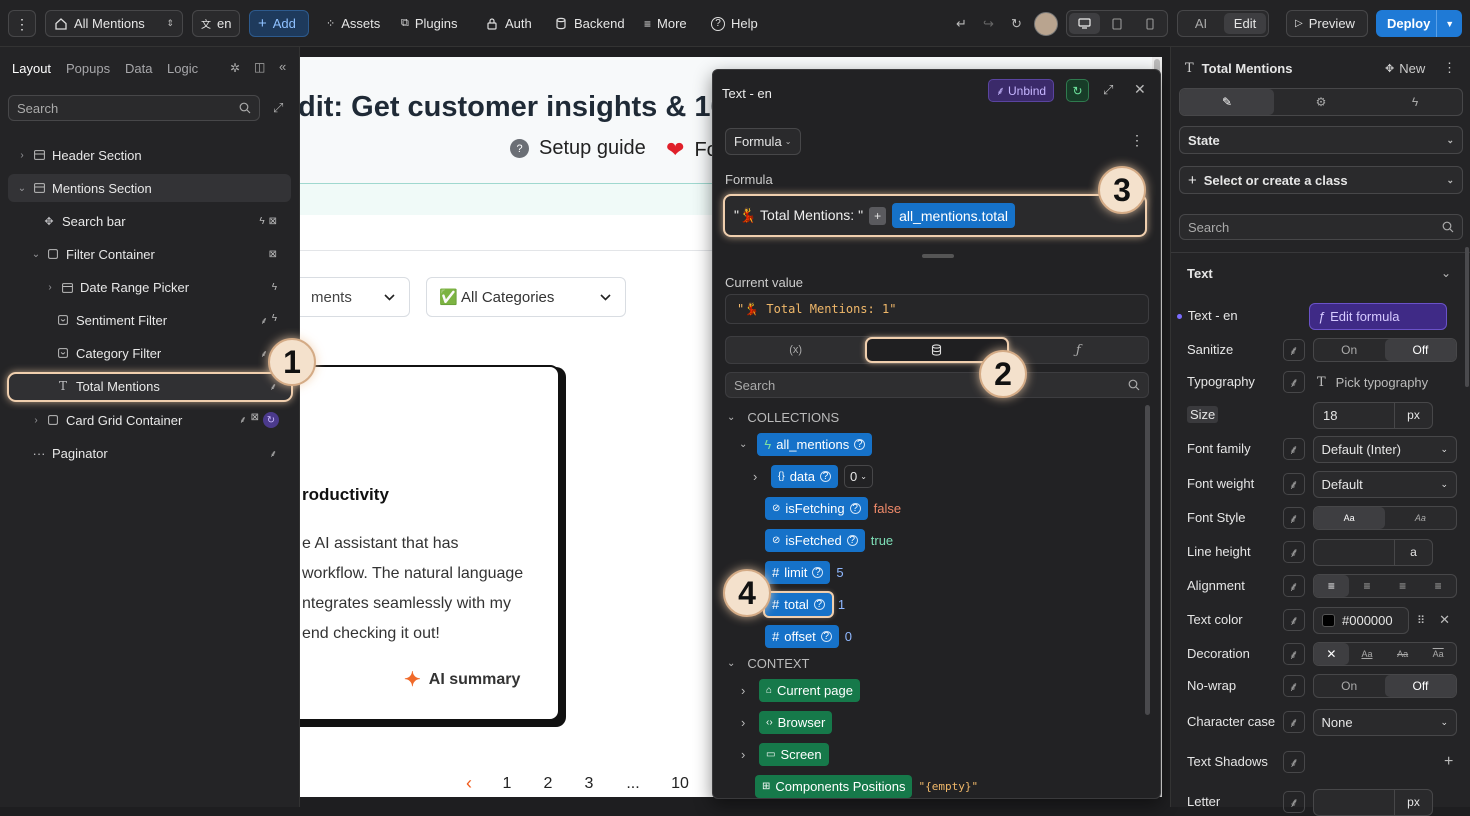  Describe the element at coordinates (1370, 382) in the screenshot. I see `typography-picker: T Pick typography` at that location.